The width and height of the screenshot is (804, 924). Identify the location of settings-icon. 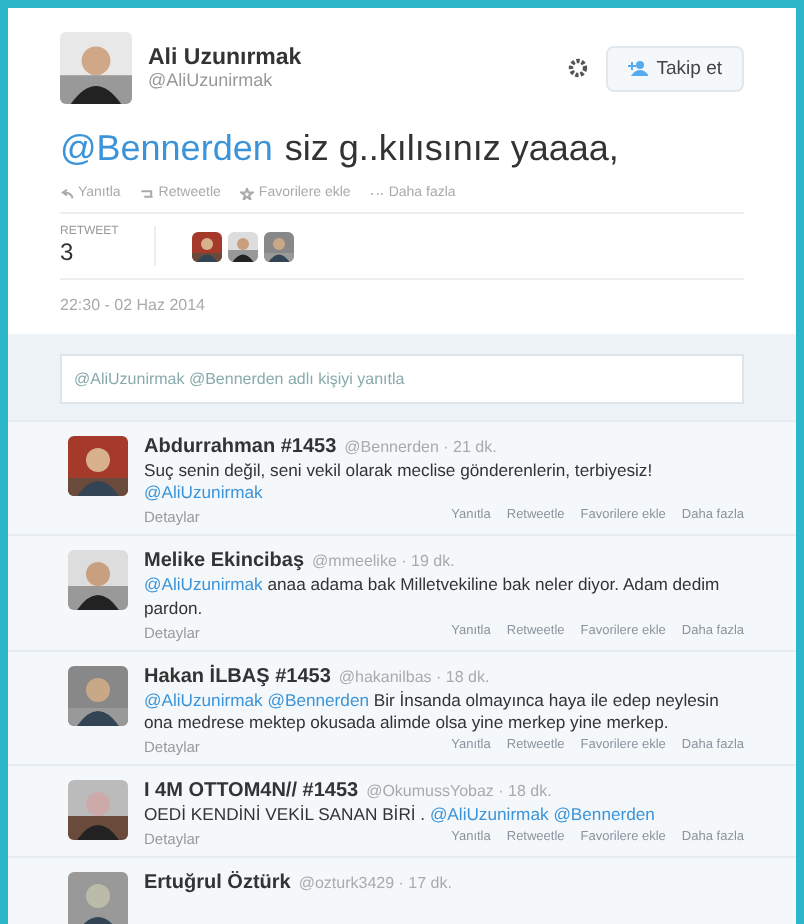
(578, 68).